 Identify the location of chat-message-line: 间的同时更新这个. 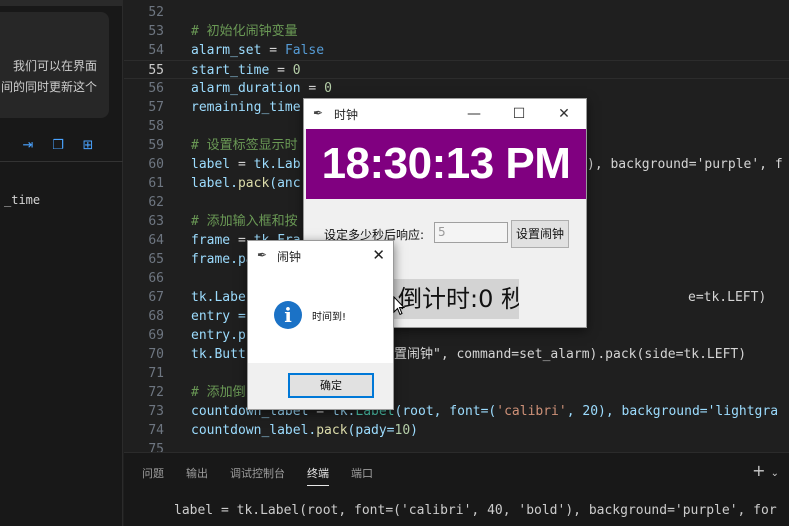
(48, 87).